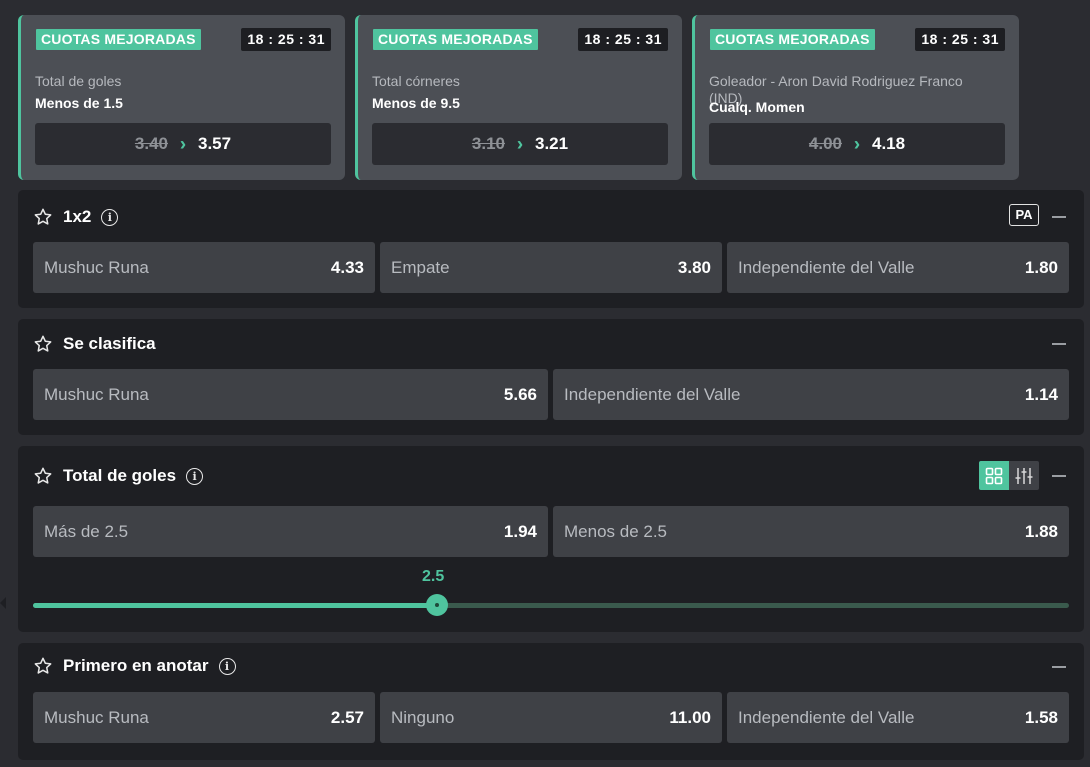 The image size is (1090, 767). Describe the element at coordinates (520, 394) in the screenshot. I see `outcome-odd: 5.66` at that location.